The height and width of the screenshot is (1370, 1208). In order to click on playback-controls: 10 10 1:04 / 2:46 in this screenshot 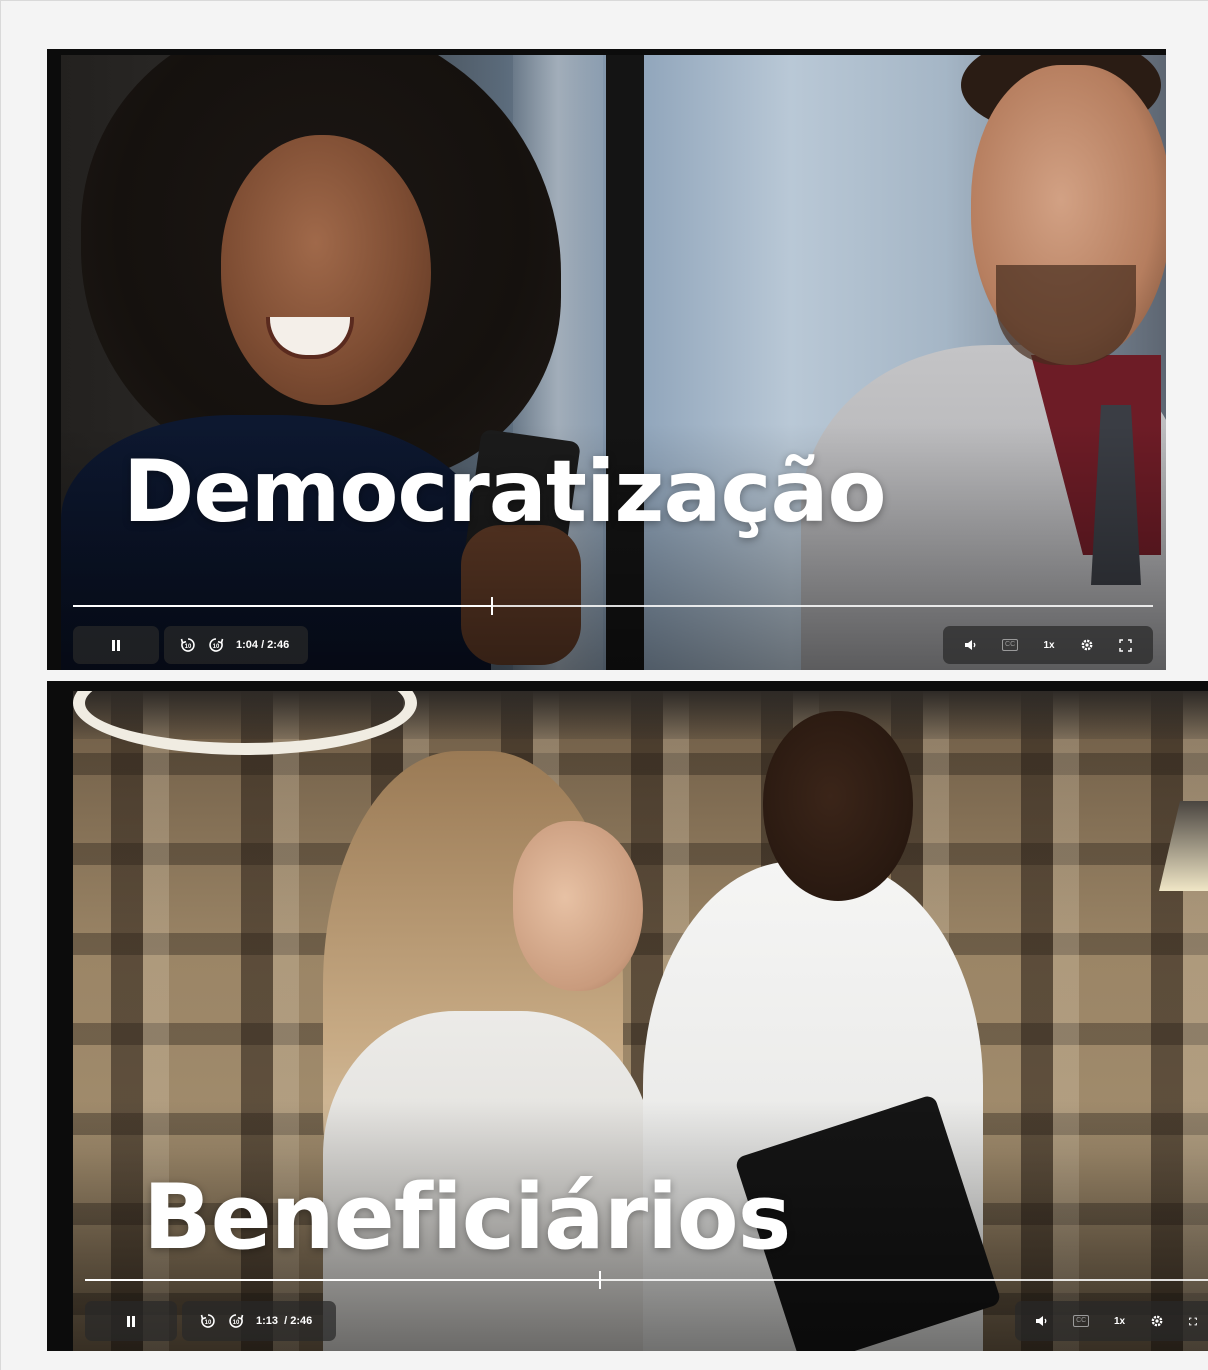, I will do `click(236, 645)`.